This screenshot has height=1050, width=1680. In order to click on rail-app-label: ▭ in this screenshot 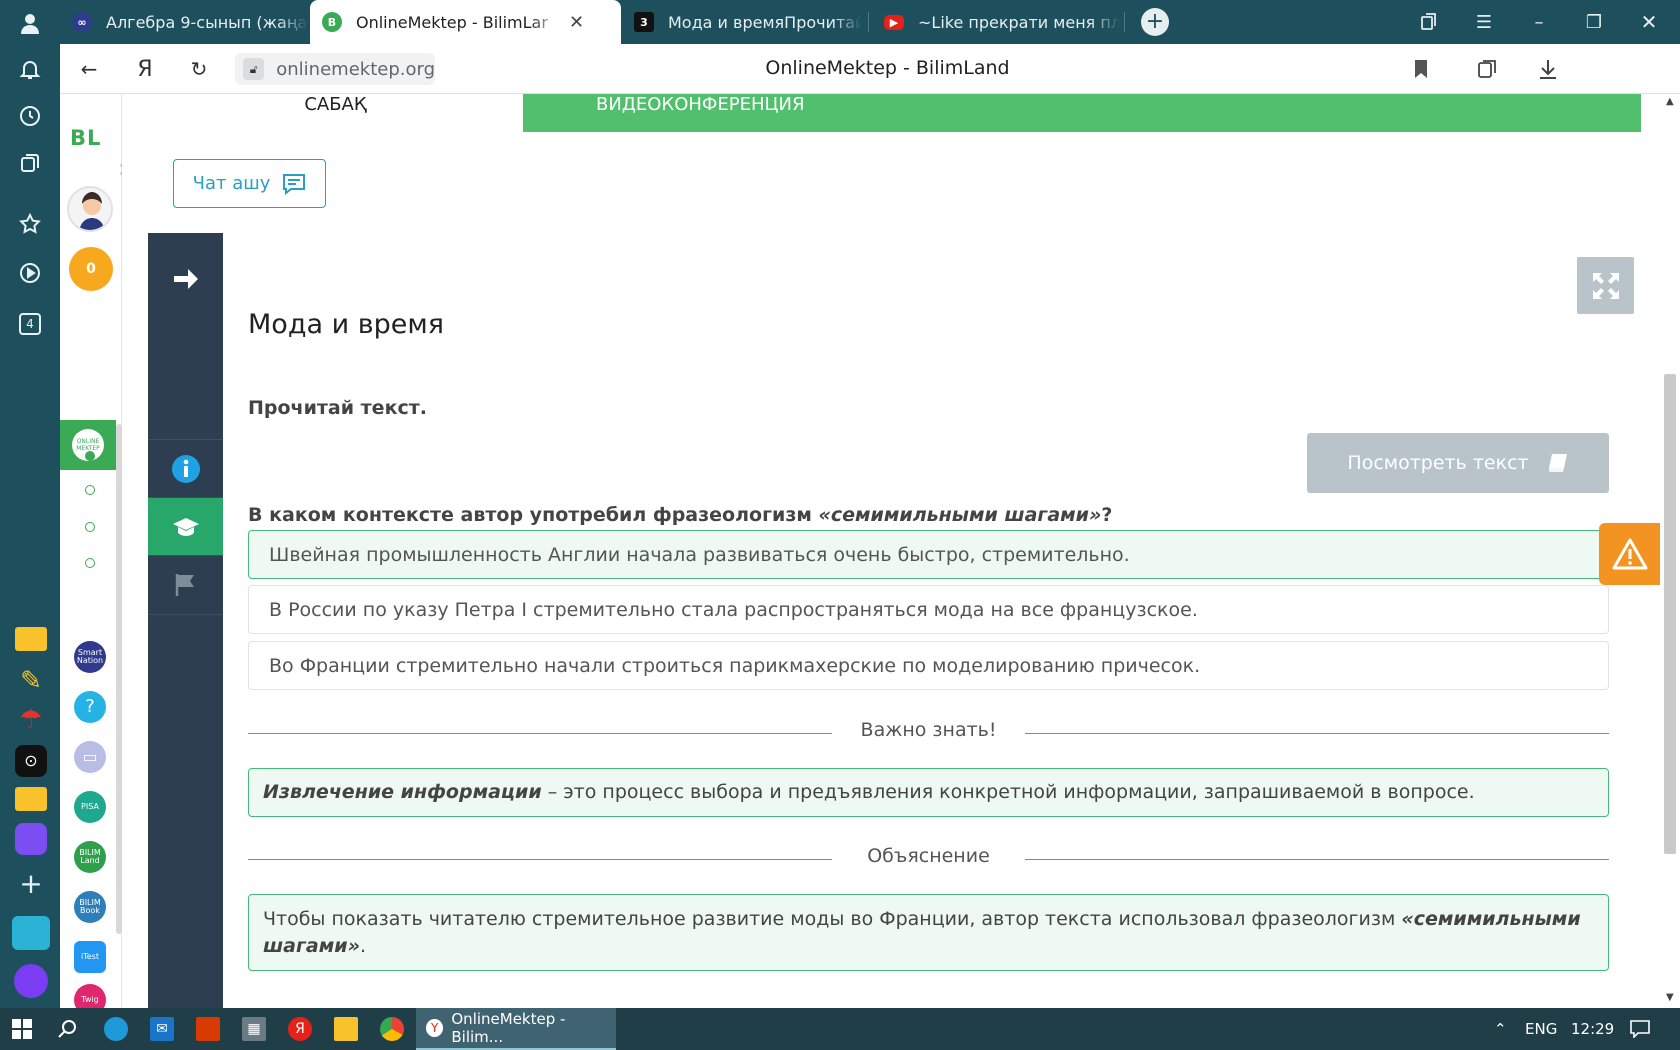, I will do `click(90, 756)`.